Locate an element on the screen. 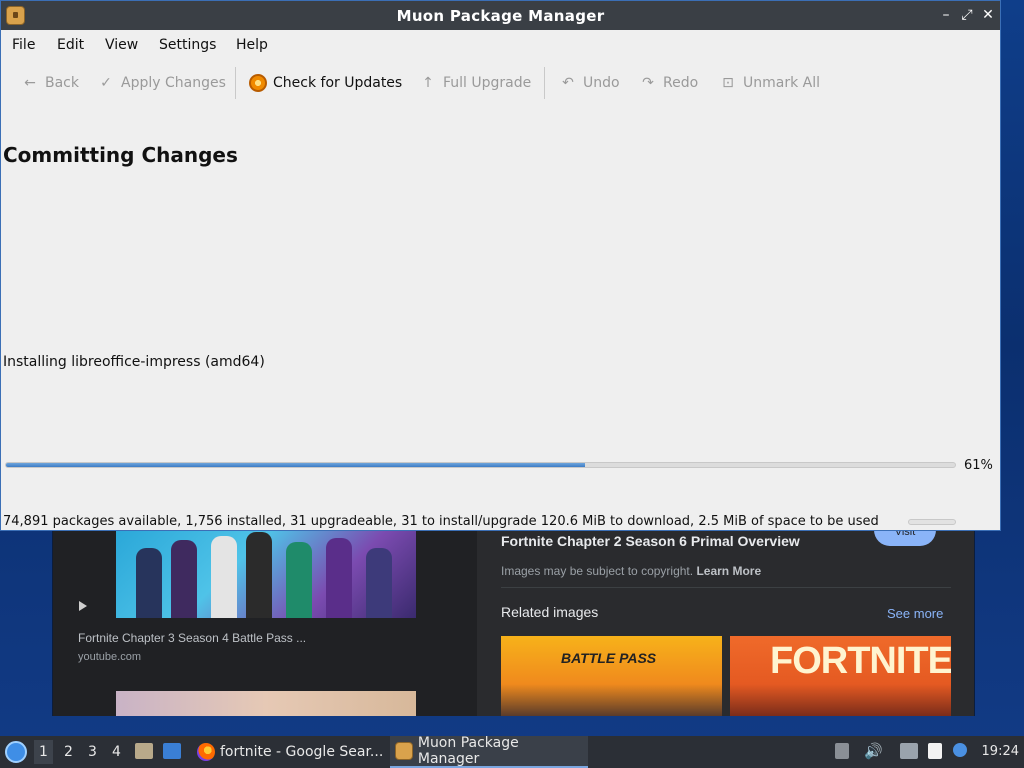 This screenshot has width=1024, height=768. title-bar: Muon Package Manager – ⤢ ✕ is located at coordinates (500, 15).